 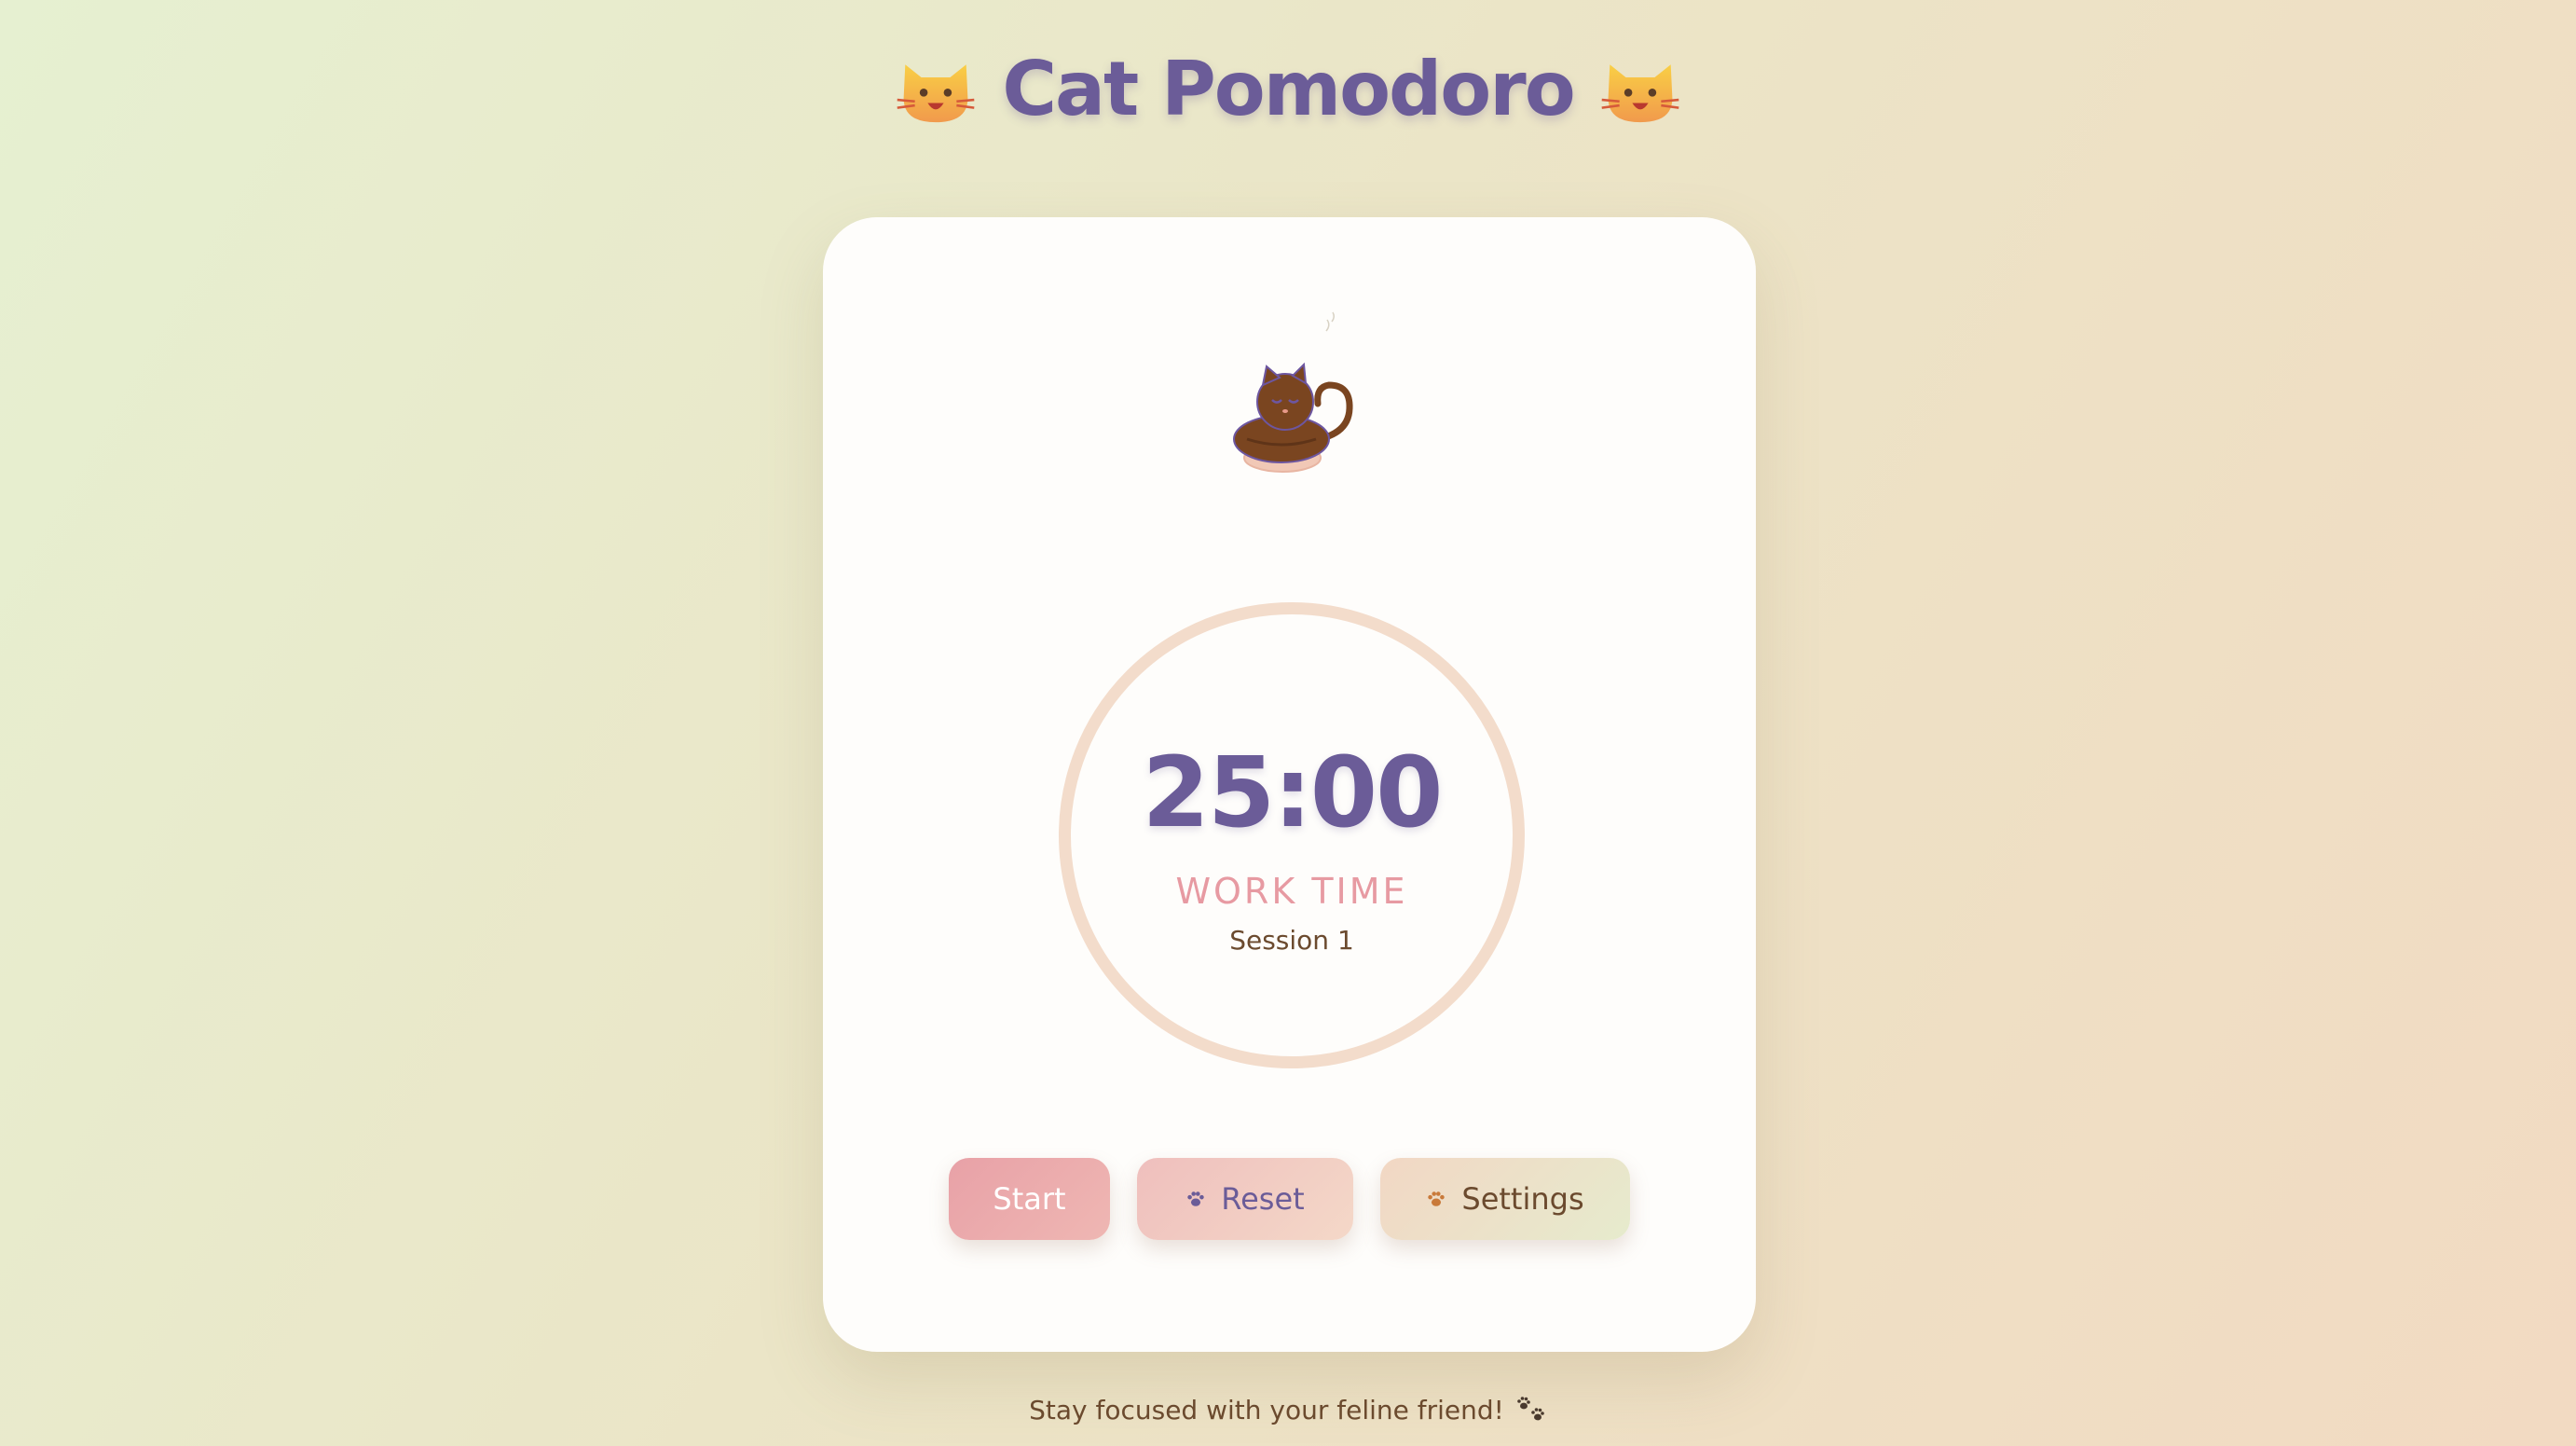 I want to click on app-title: Cat Pomodoro, so click(x=1288, y=88).